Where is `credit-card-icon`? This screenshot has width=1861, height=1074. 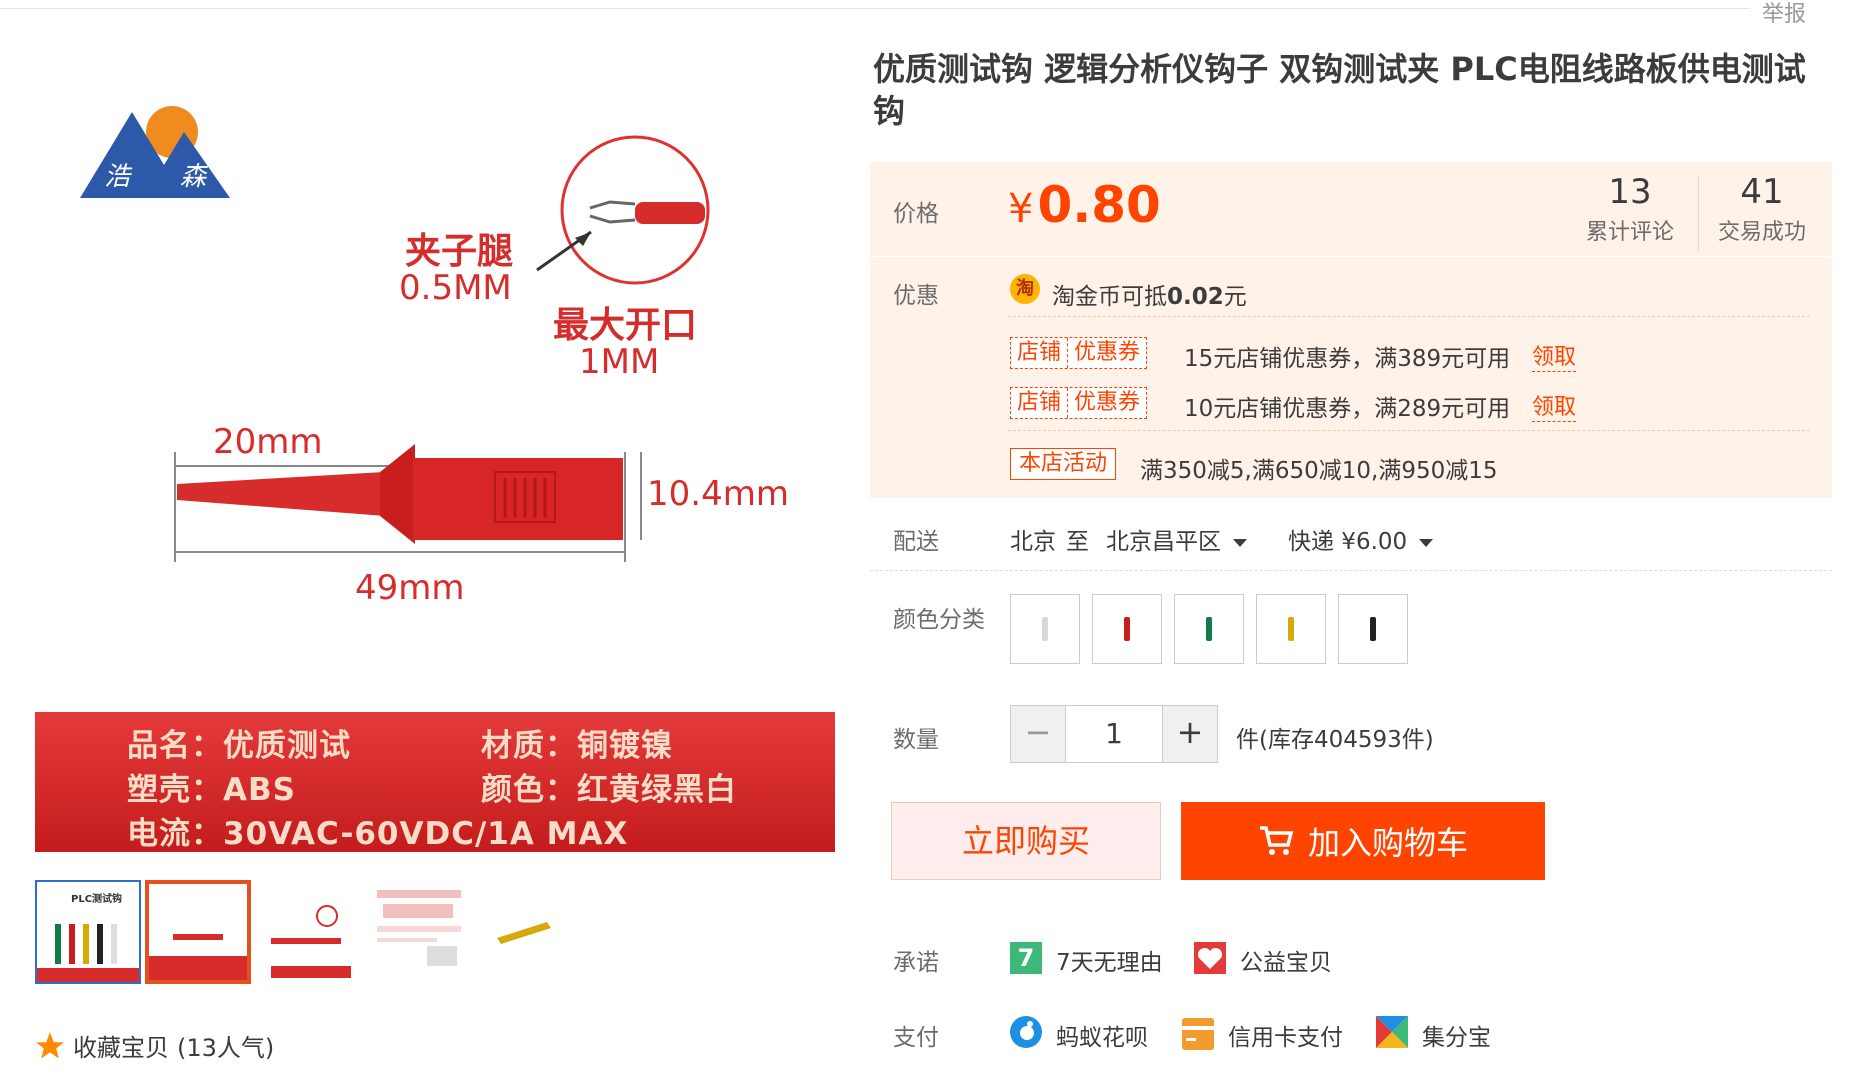 credit-card-icon is located at coordinates (1198, 1034).